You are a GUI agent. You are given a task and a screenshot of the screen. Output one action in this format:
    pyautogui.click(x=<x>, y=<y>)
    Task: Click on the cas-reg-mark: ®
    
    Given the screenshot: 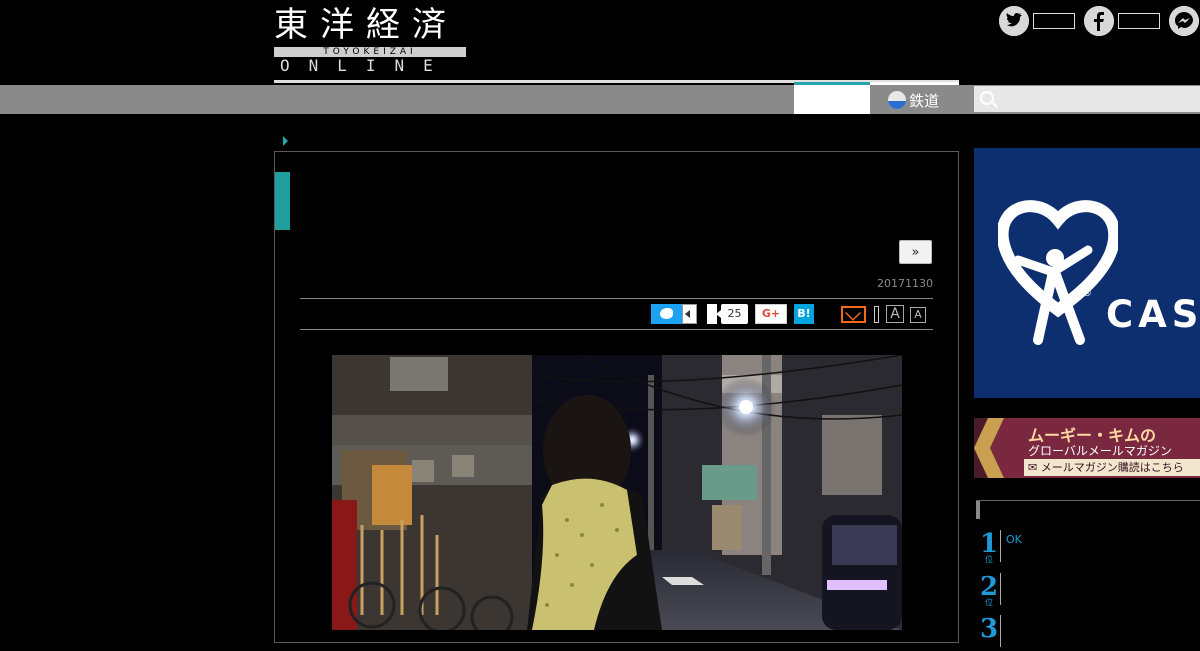 What is the action you would take?
    pyautogui.click(x=1087, y=293)
    